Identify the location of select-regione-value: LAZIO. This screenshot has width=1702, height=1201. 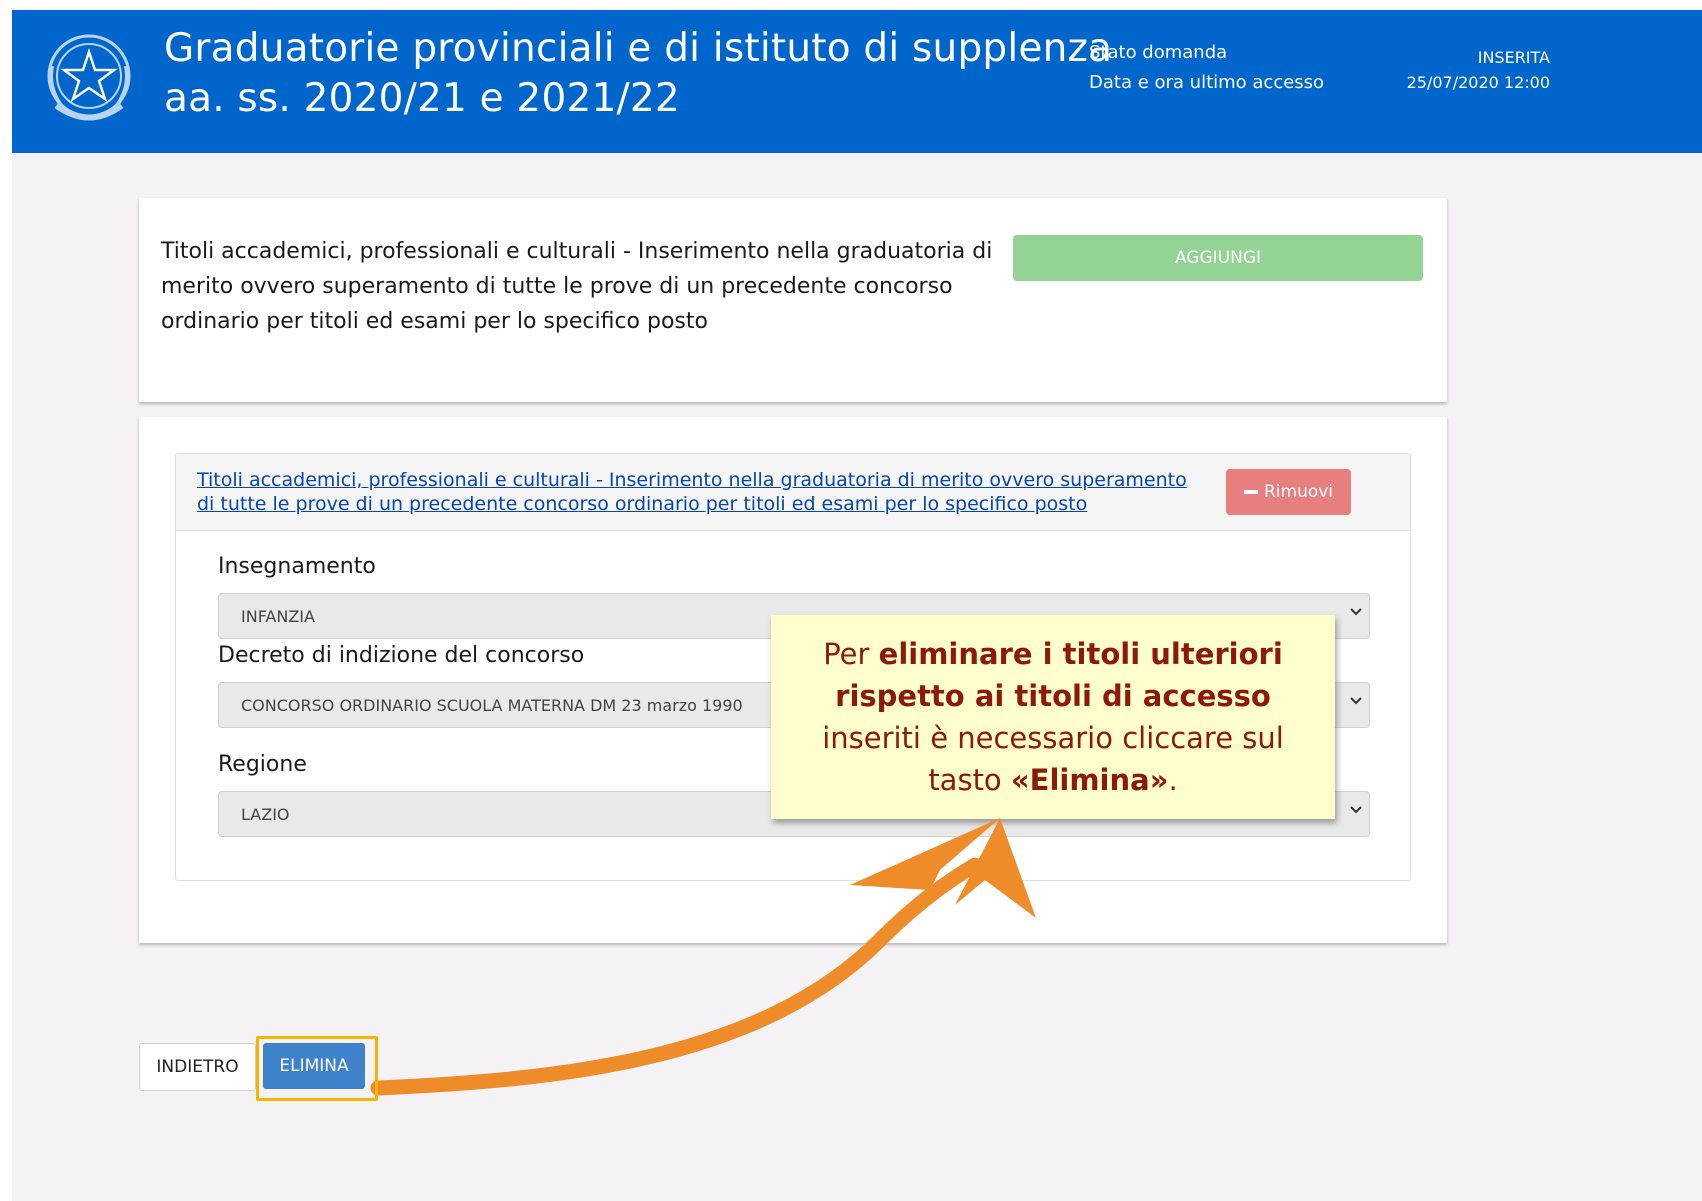
(265, 814).